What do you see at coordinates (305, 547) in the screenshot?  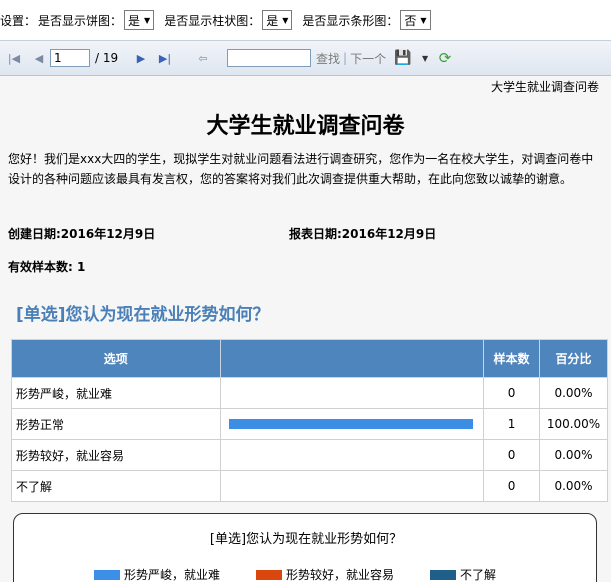 I see `chart-panel: [单选]您认为现在就业形势如何？ 形势严峻，就业难 形势较好，就业容易 不了解` at bounding box center [305, 547].